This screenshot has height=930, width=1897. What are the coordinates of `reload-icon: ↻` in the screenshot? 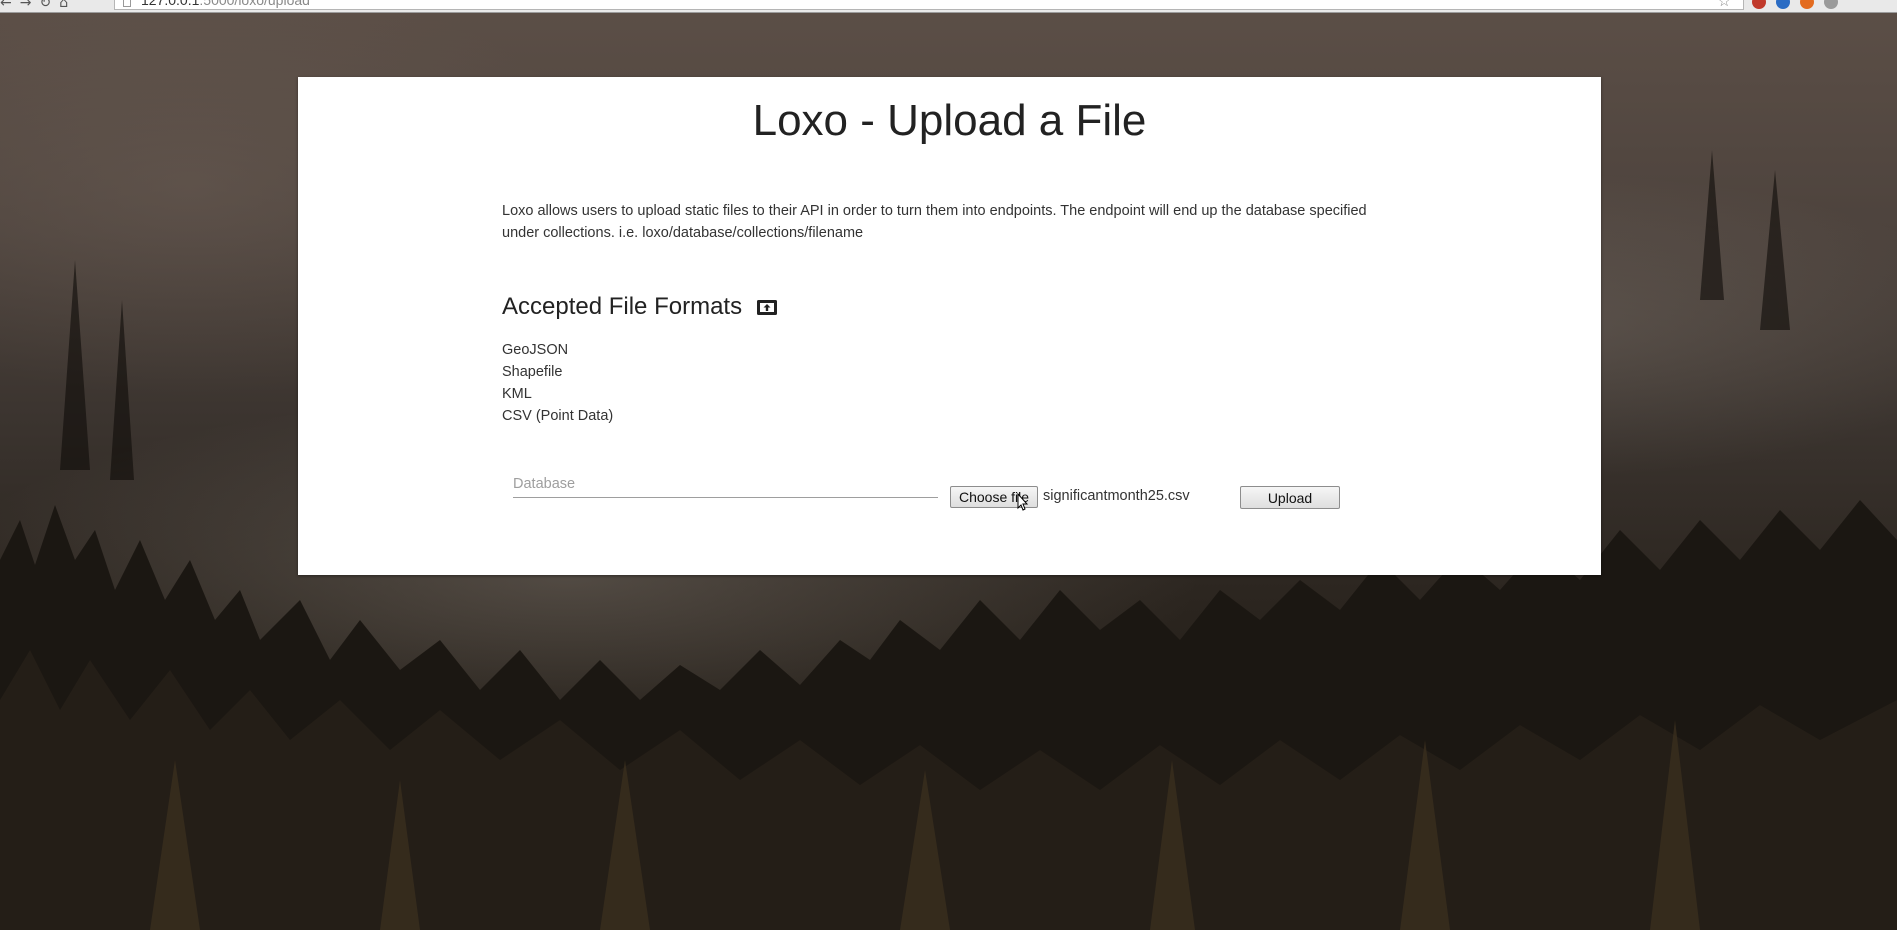 It's located at (49, 5).